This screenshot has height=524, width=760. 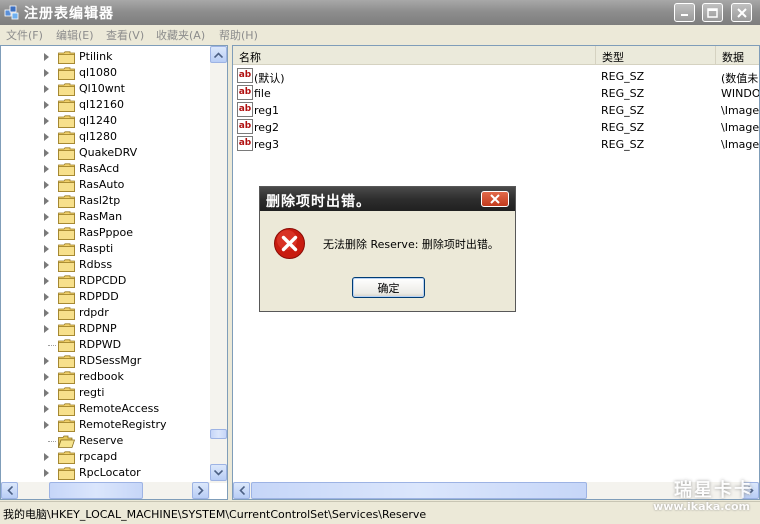 What do you see at coordinates (656, 55) in the screenshot?
I see `column-type: 类型` at bounding box center [656, 55].